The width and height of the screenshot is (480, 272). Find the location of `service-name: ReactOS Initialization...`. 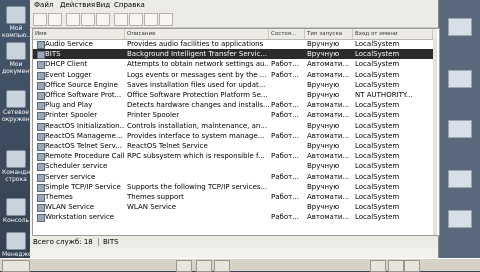

service-name: ReactOS Initialization... is located at coordinates (85, 125).